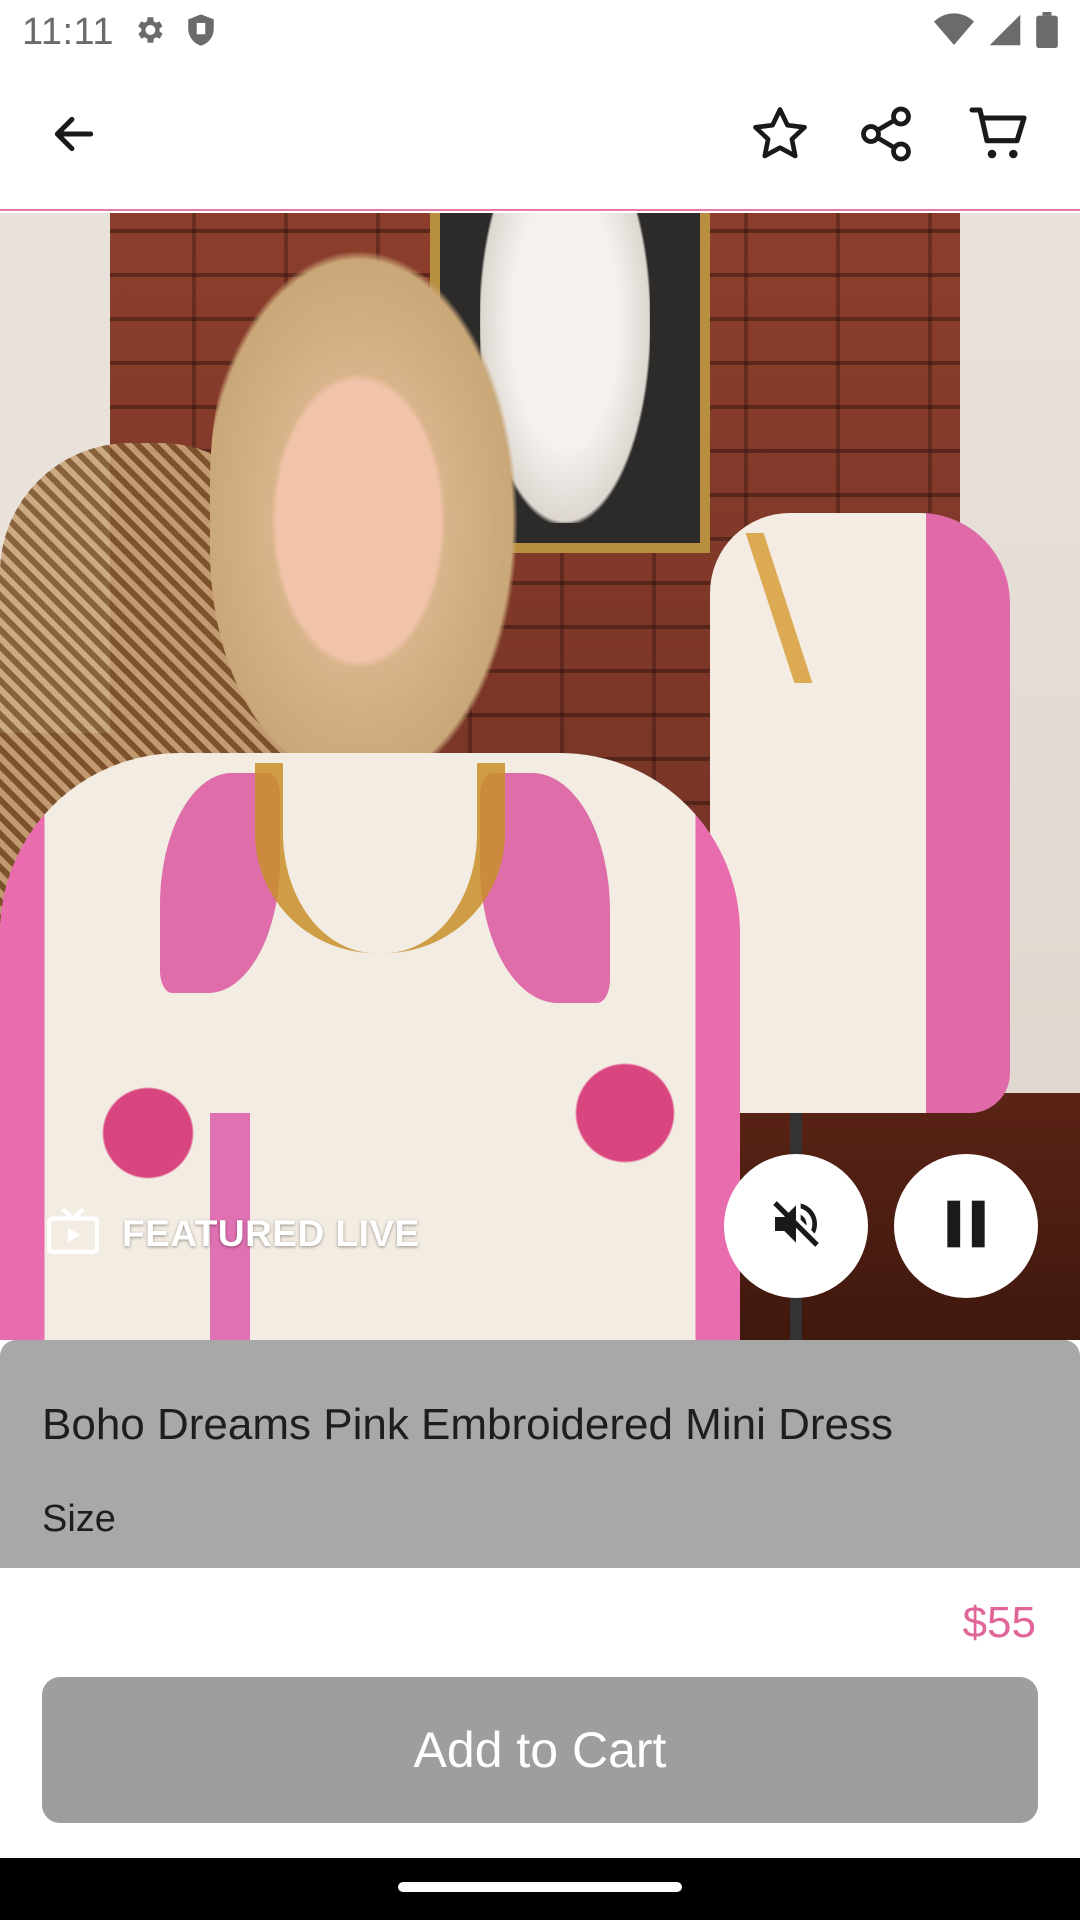  What do you see at coordinates (68, 31) in the screenshot?
I see `status-time: 11:11` at bounding box center [68, 31].